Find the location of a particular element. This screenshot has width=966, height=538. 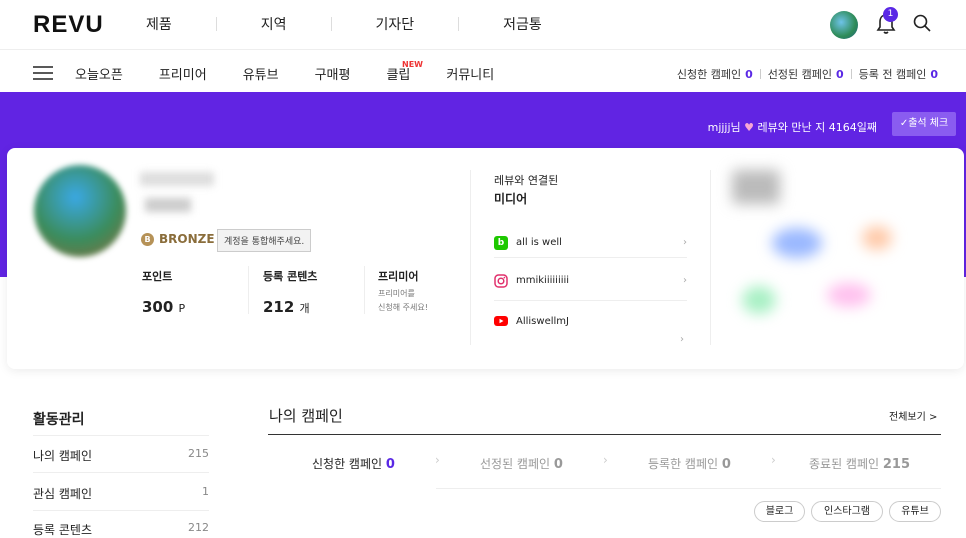

sidebar-item-favorite-campaign: 관심 캠페인 1 is located at coordinates (121, 493).